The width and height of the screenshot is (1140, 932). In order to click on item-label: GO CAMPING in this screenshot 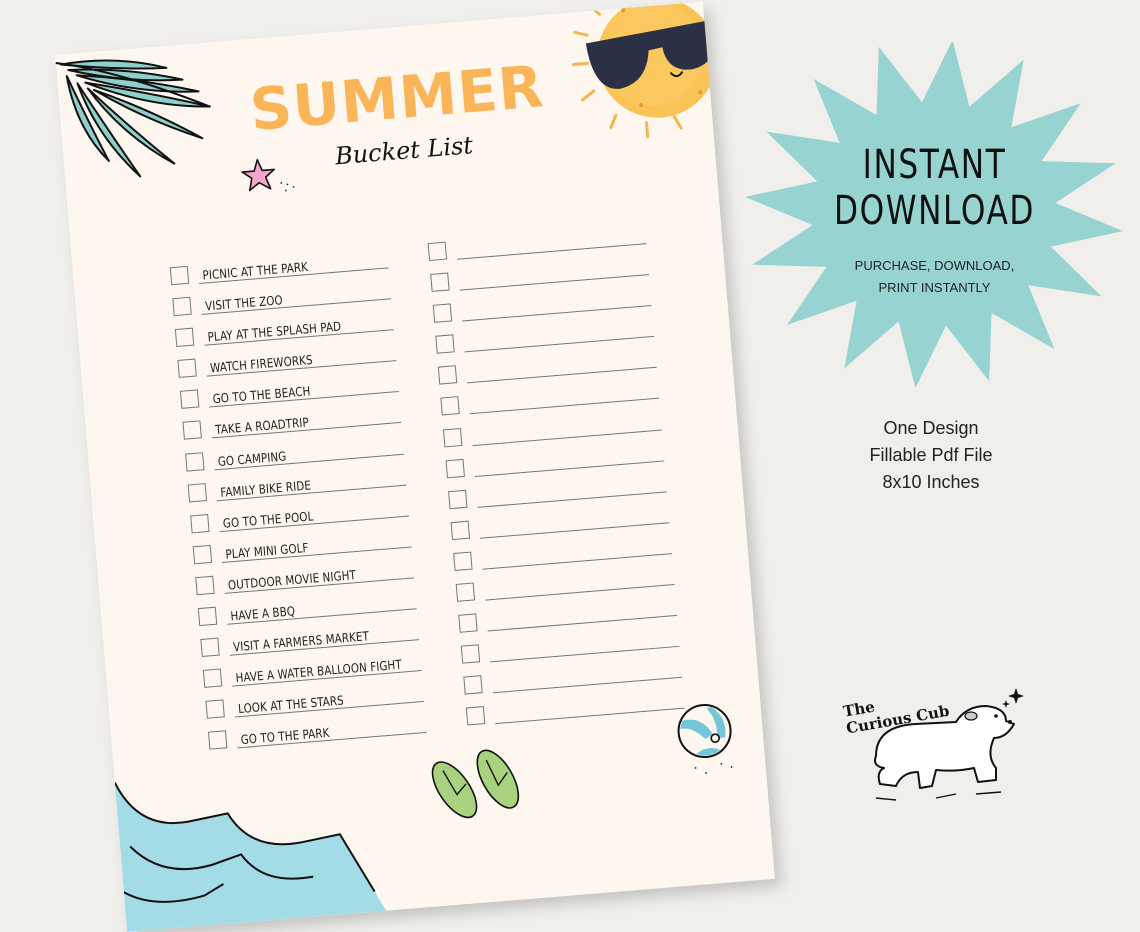, I will do `click(252, 458)`.